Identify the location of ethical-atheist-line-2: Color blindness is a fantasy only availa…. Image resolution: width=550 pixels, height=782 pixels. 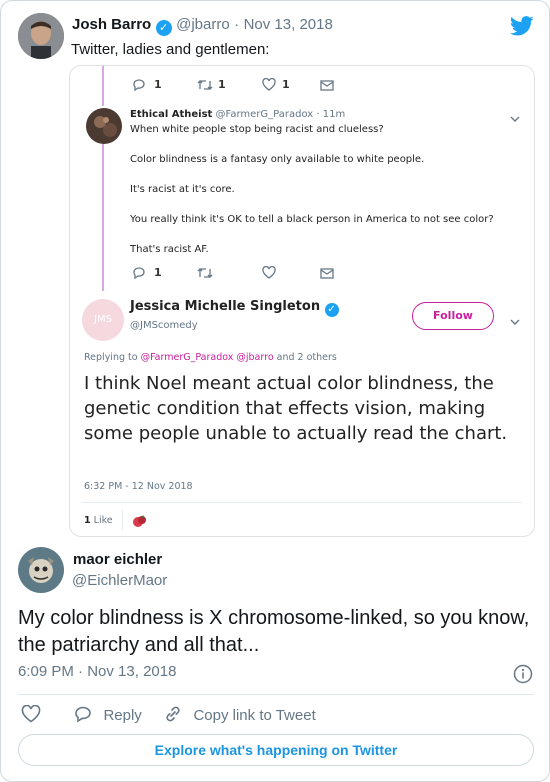
(277, 159).